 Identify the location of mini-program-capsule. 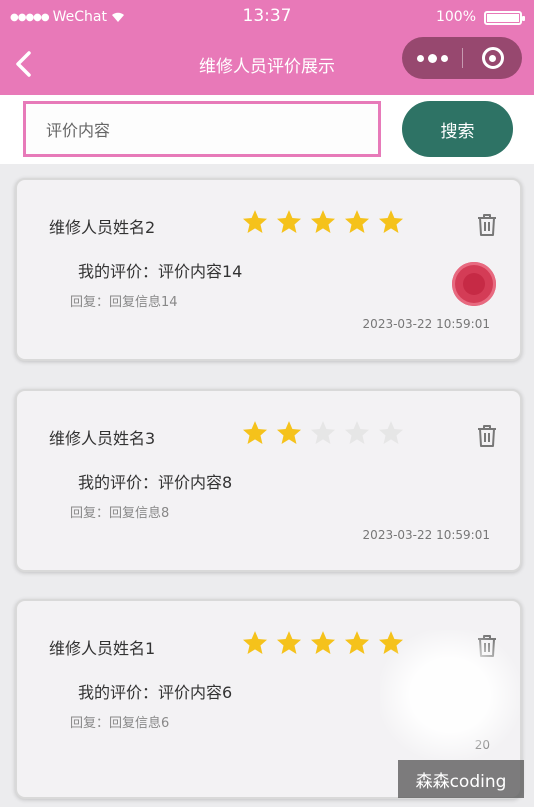
(462, 58).